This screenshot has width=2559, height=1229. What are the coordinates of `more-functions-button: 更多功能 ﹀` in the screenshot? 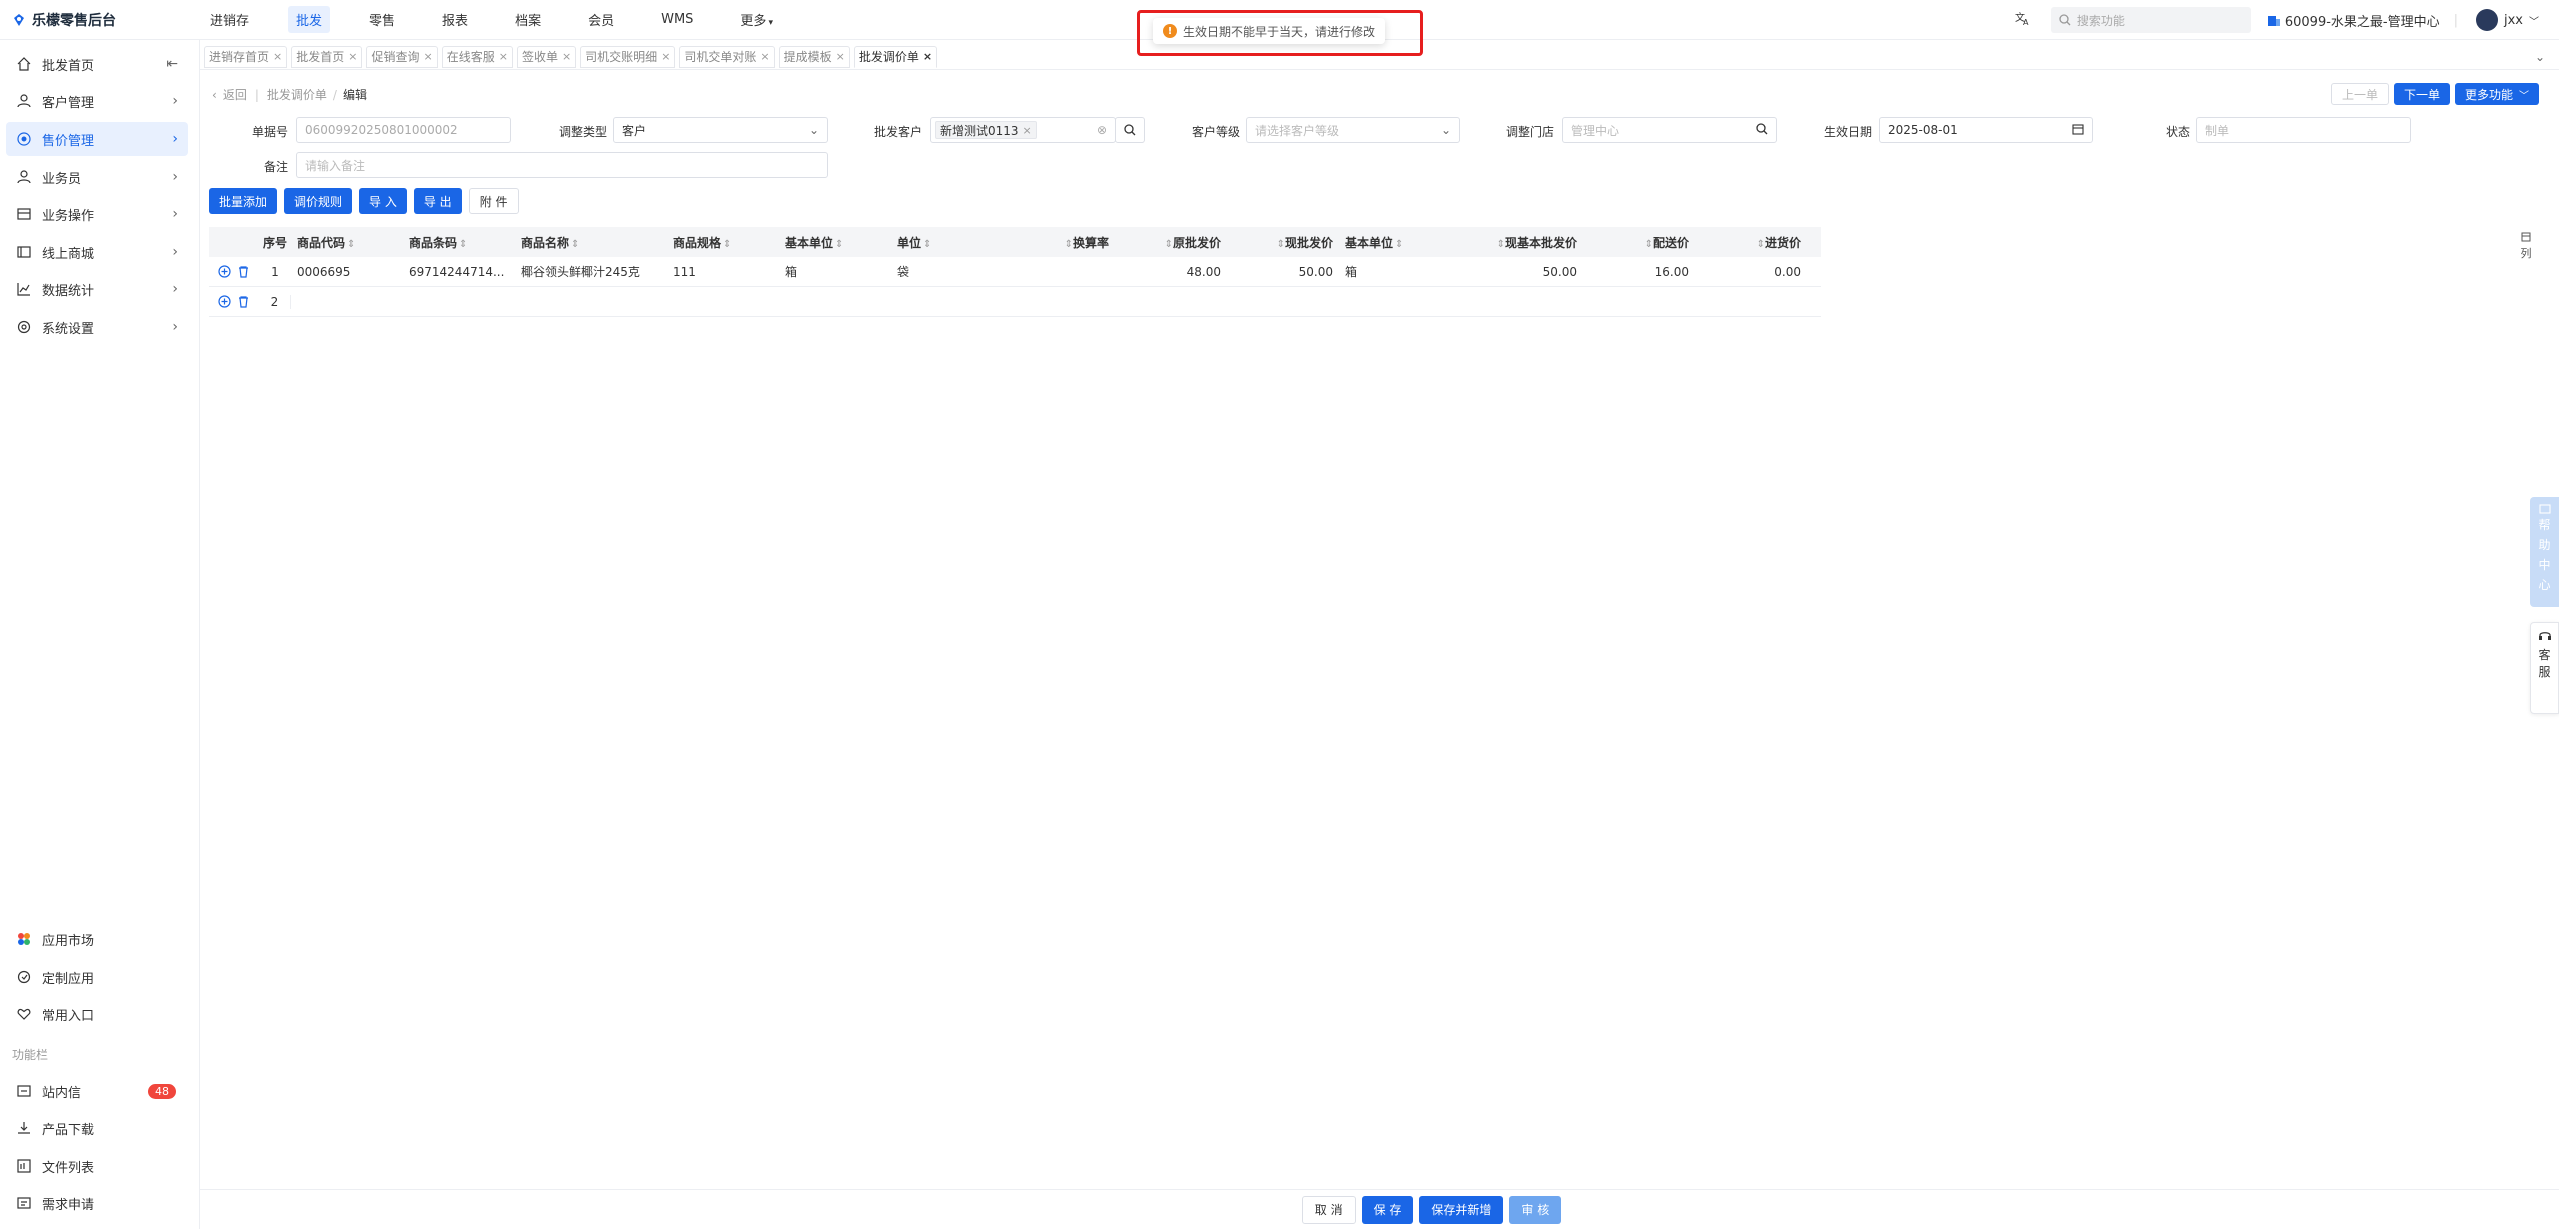 It's located at (2496, 94).